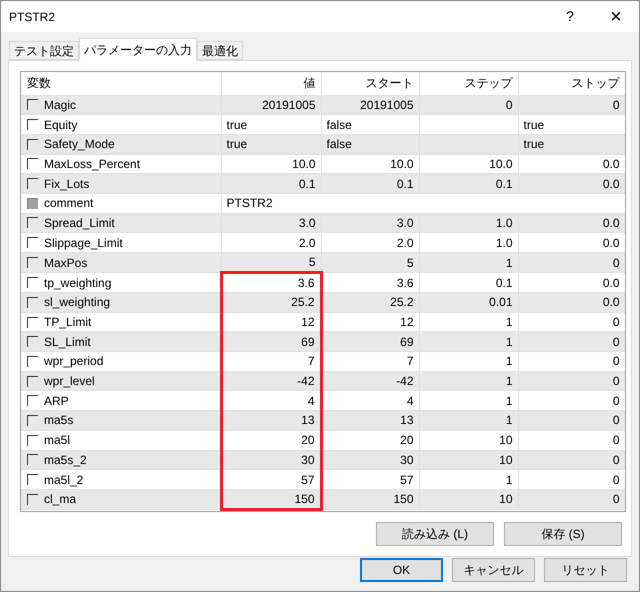 The width and height of the screenshot is (640, 592). Describe the element at coordinates (585, 570) in the screenshot. I see `dialog-button: リセット` at that location.